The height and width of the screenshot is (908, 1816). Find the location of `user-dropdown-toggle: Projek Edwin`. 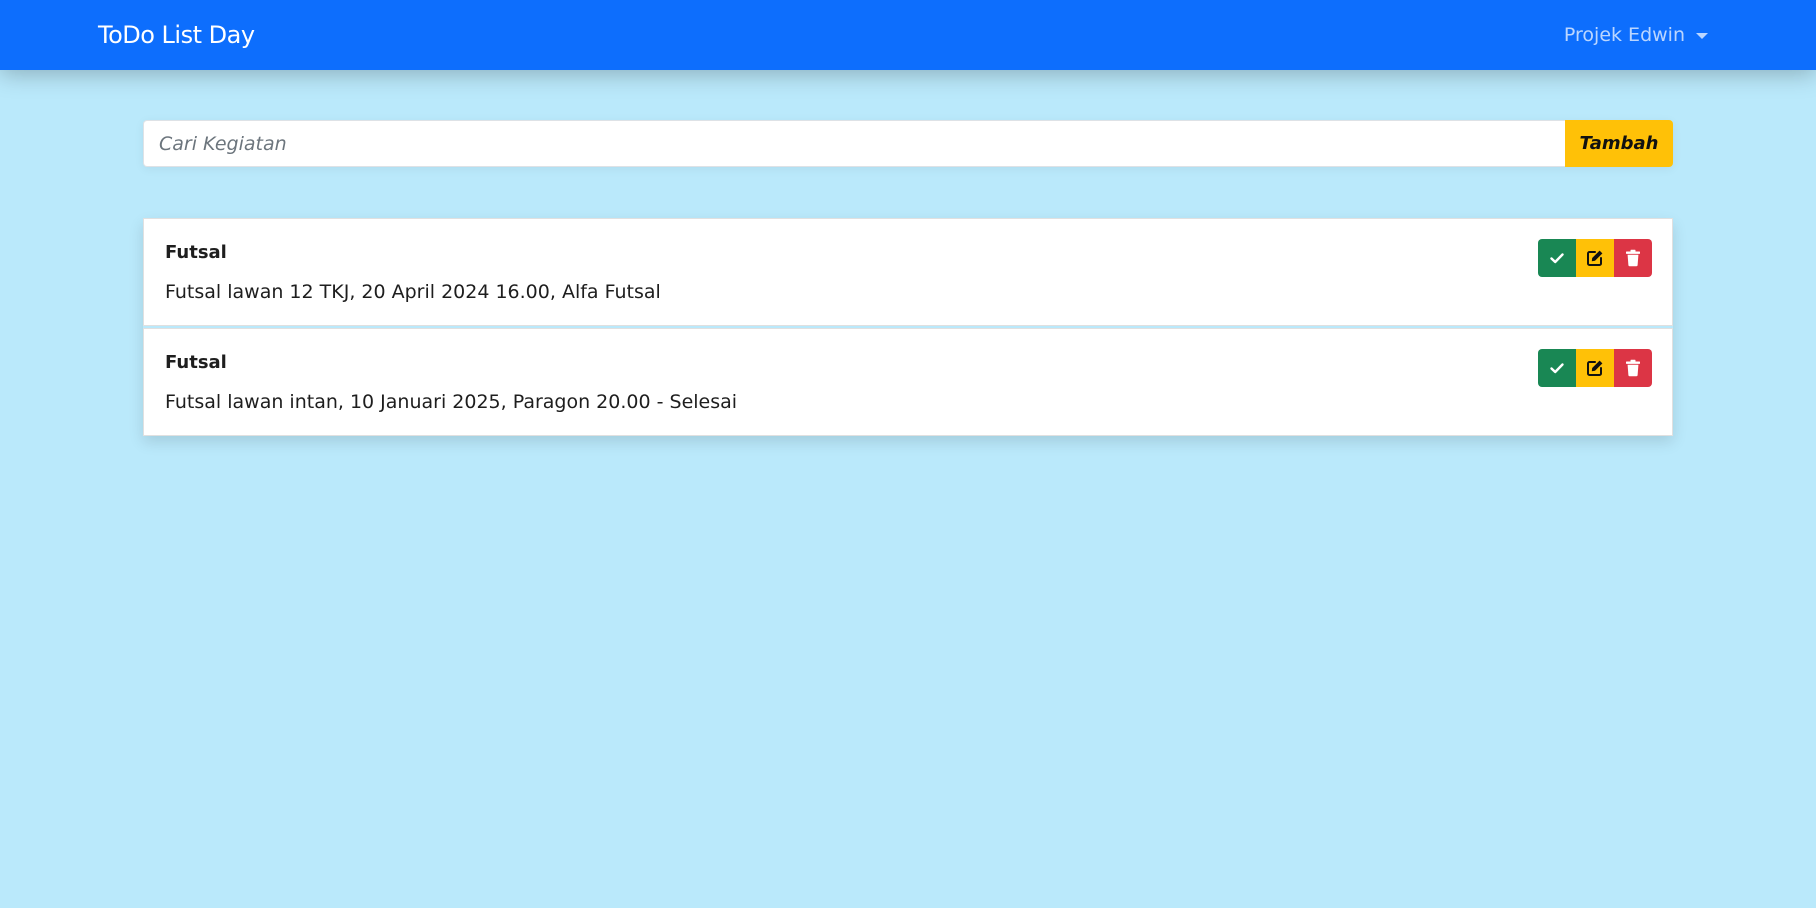

user-dropdown-toggle: Projek Edwin is located at coordinates (1636, 35).